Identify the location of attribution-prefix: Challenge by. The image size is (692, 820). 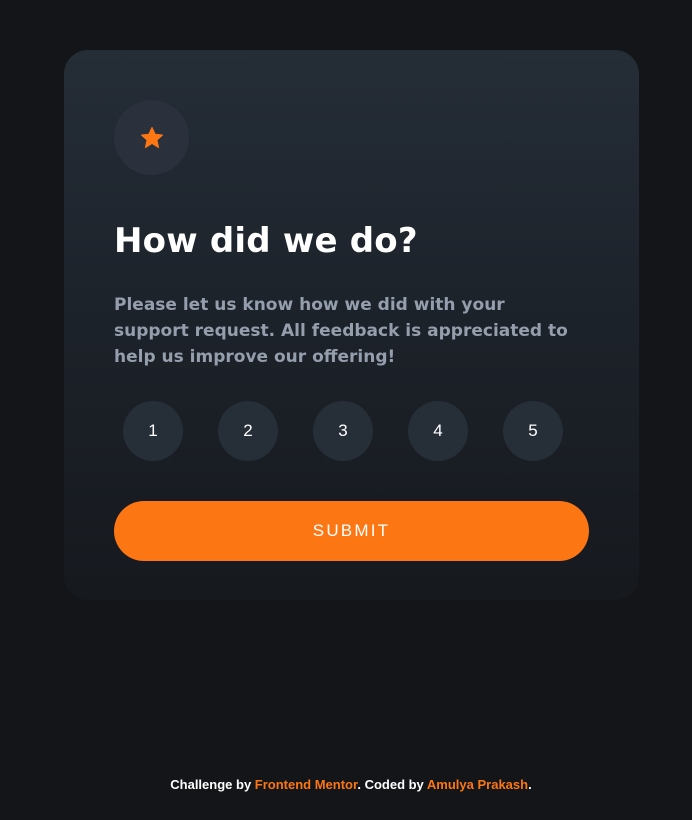
(212, 784).